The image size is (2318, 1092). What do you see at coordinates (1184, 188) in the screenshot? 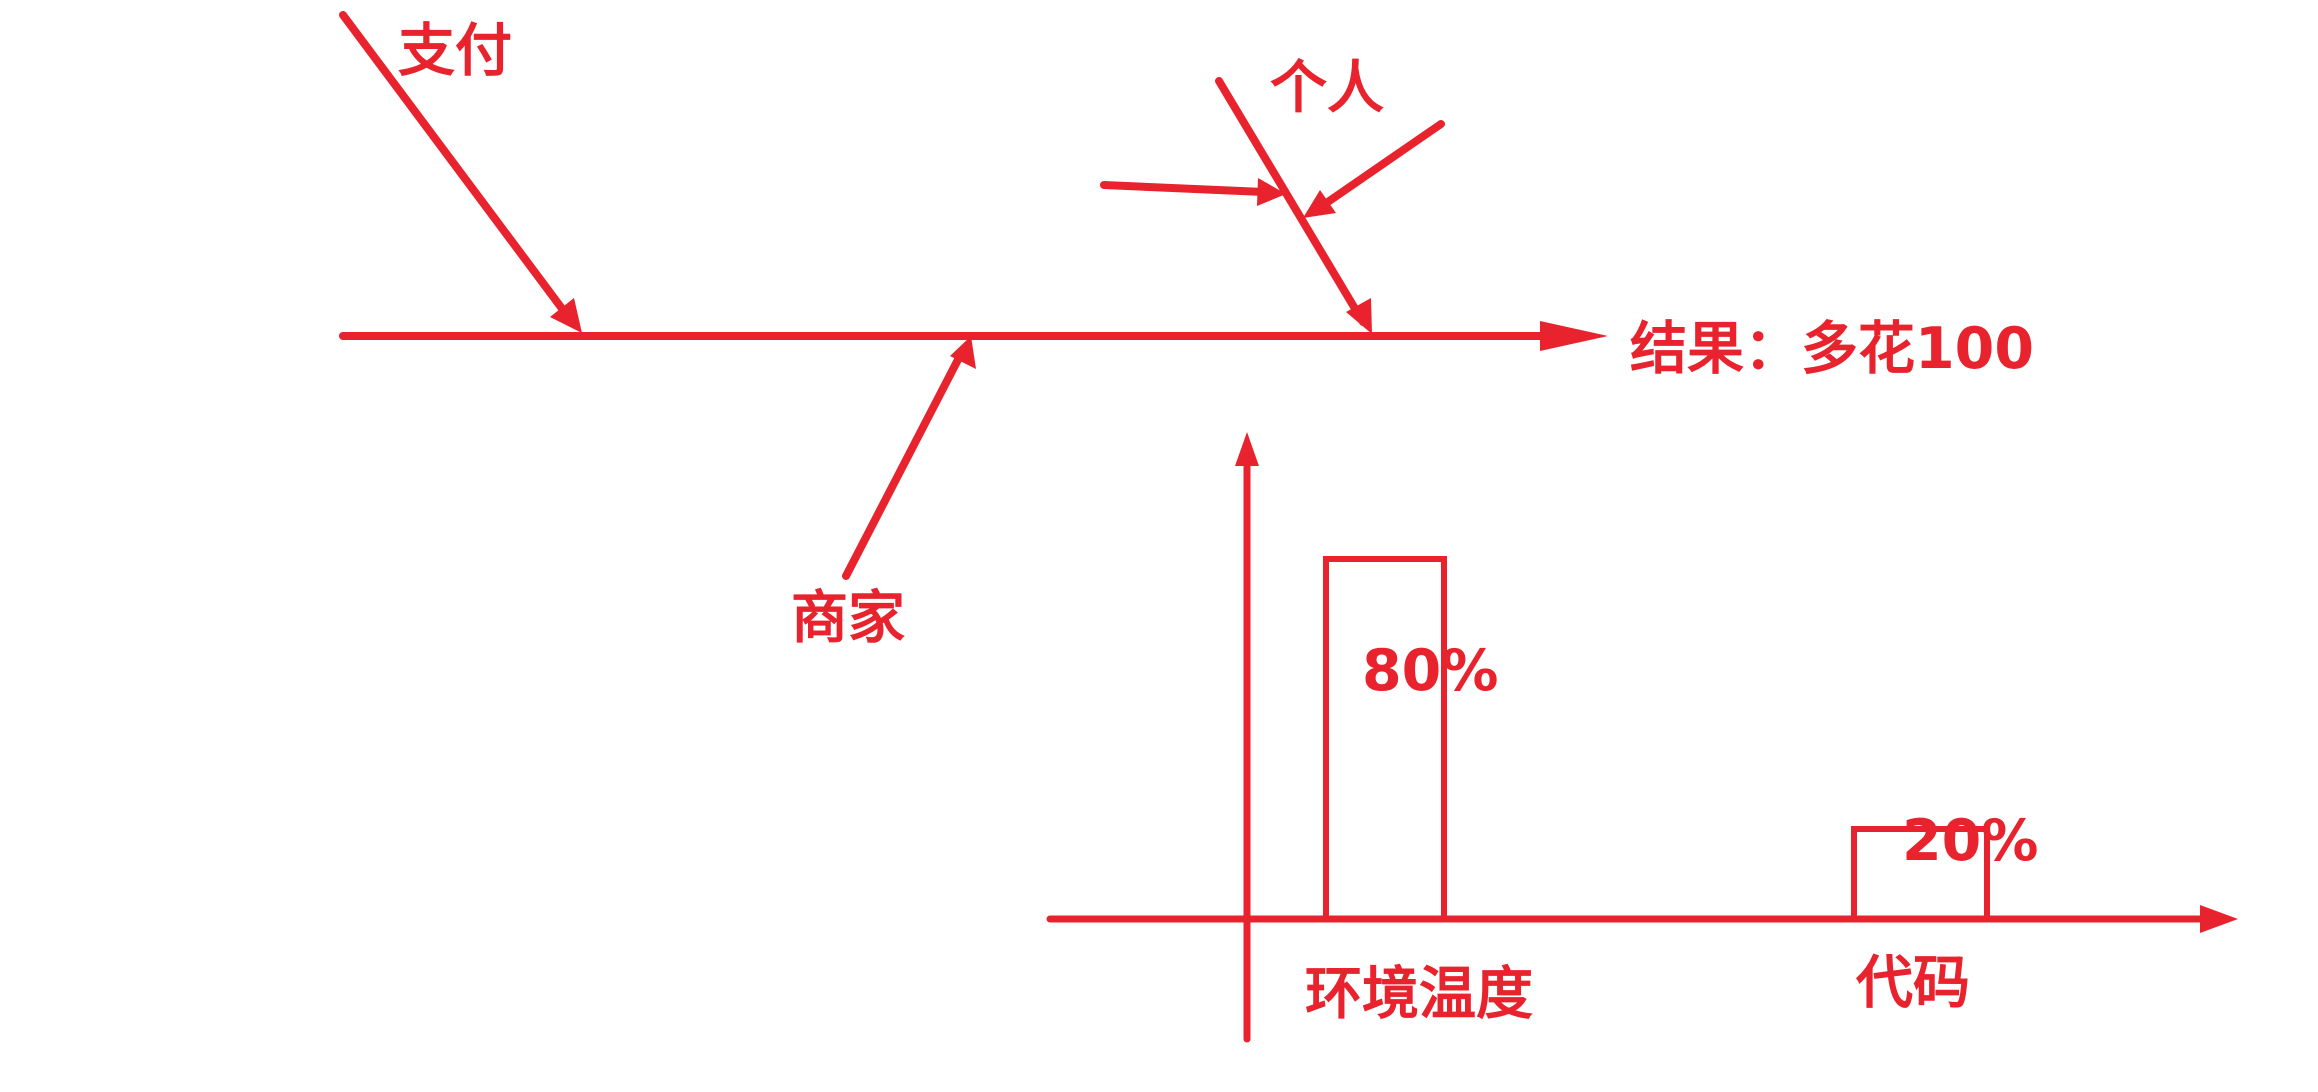
I see `sub-bone-personal-left` at bounding box center [1184, 188].